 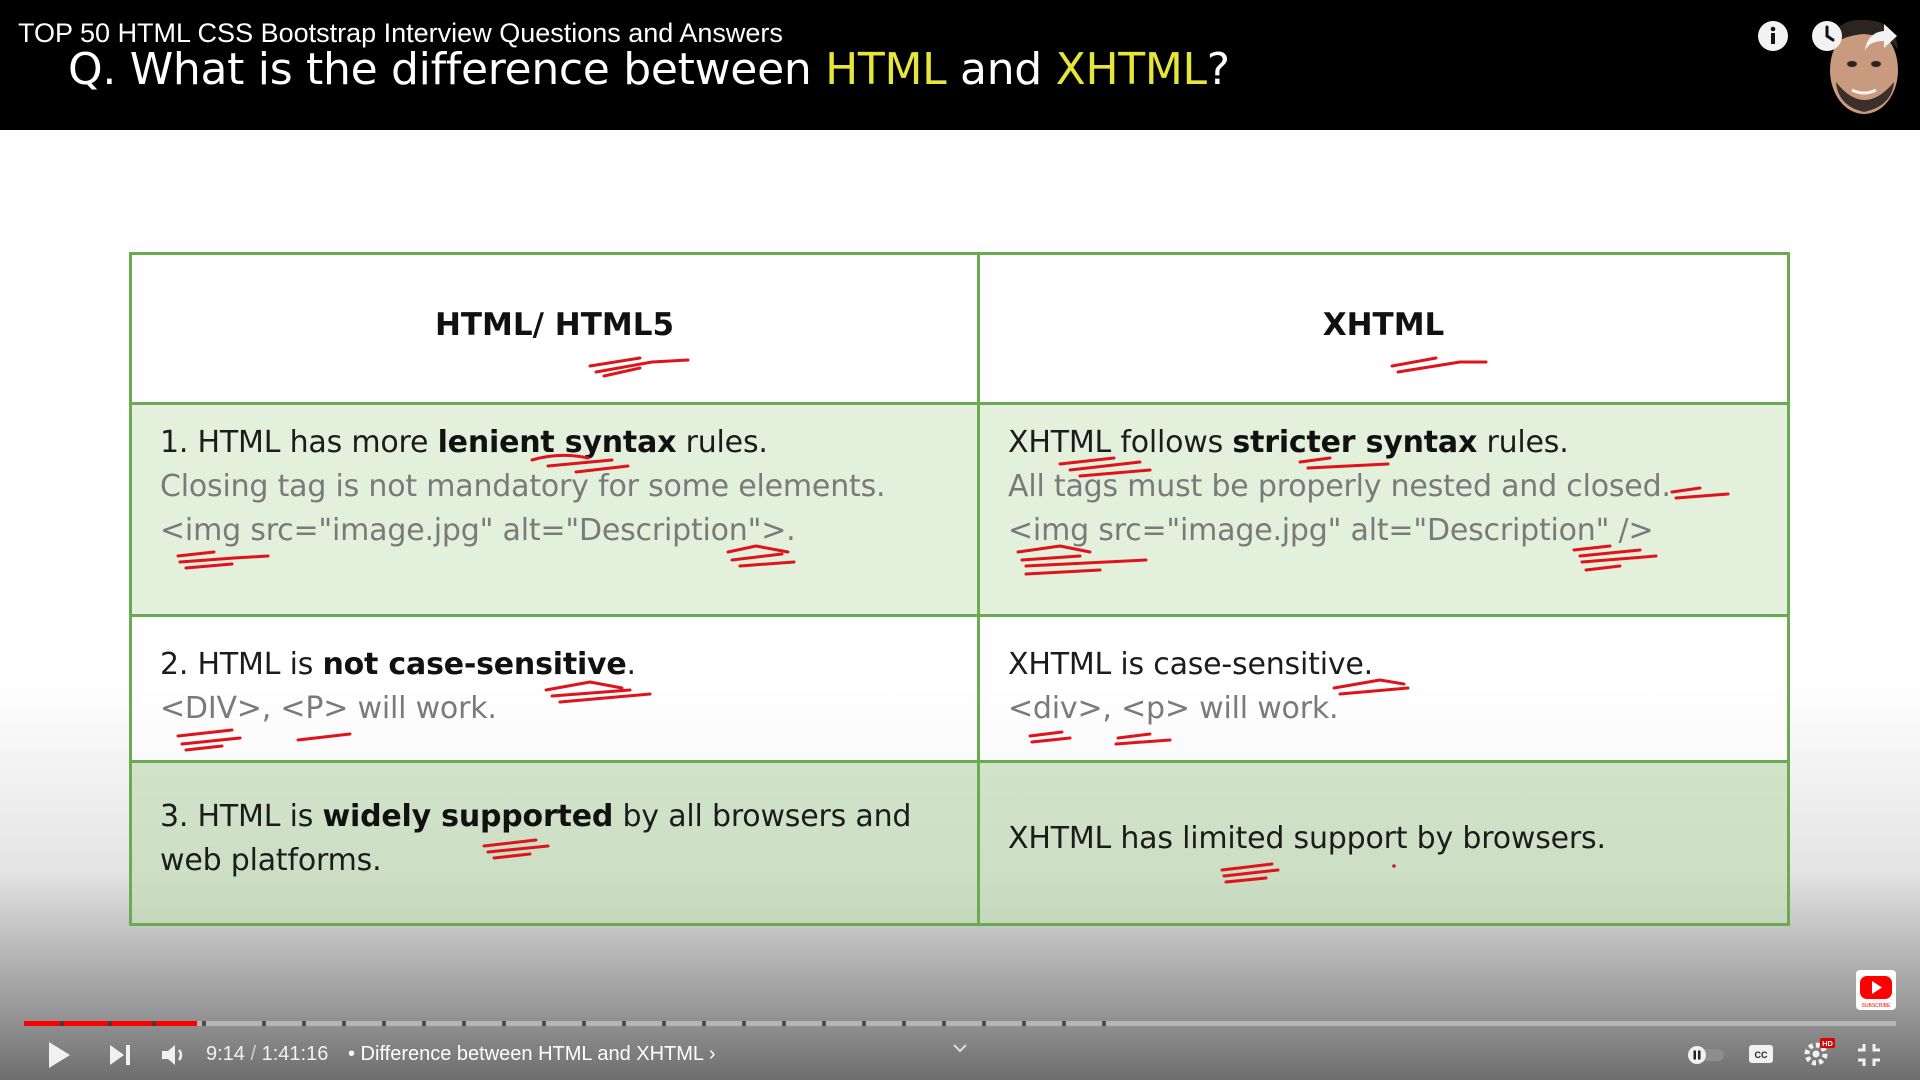 I want to click on question-term-html: HTML, so click(x=886, y=69).